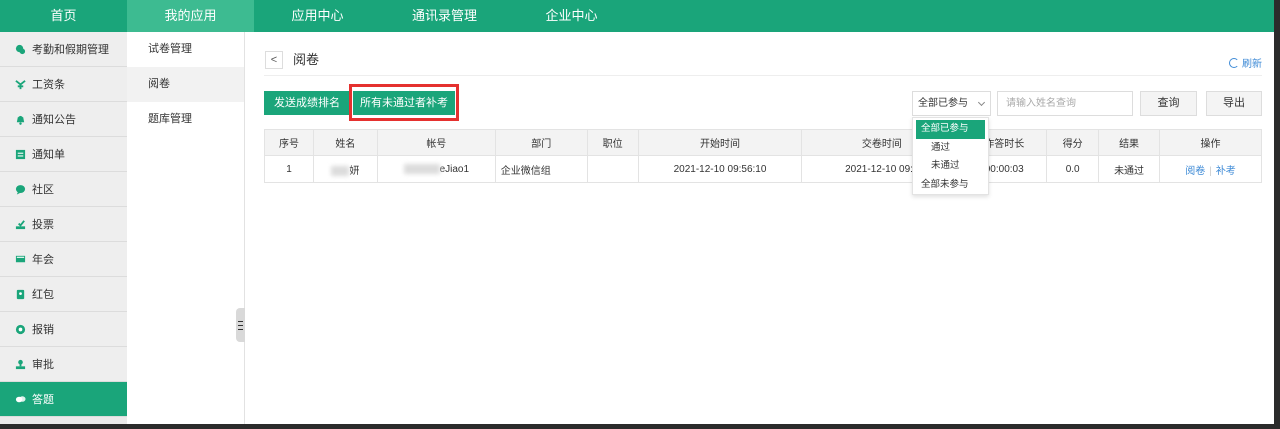  What do you see at coordinates (1252, 64) in the screenshot?
I see `refresh-label: 刷新` at bounding box center [1252, 64].